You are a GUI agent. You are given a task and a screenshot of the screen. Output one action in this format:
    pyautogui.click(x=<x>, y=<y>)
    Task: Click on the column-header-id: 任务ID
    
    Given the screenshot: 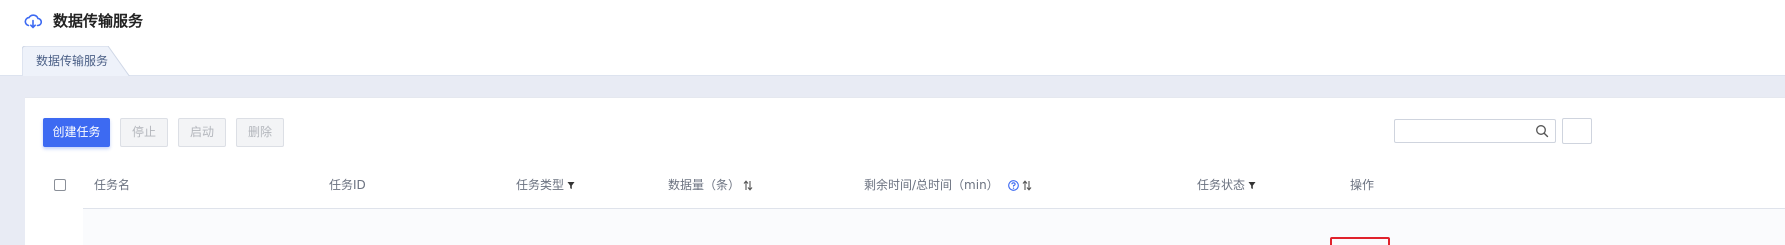 What is the action you would take?
    pyautogui.click(x=347, y=185)
    